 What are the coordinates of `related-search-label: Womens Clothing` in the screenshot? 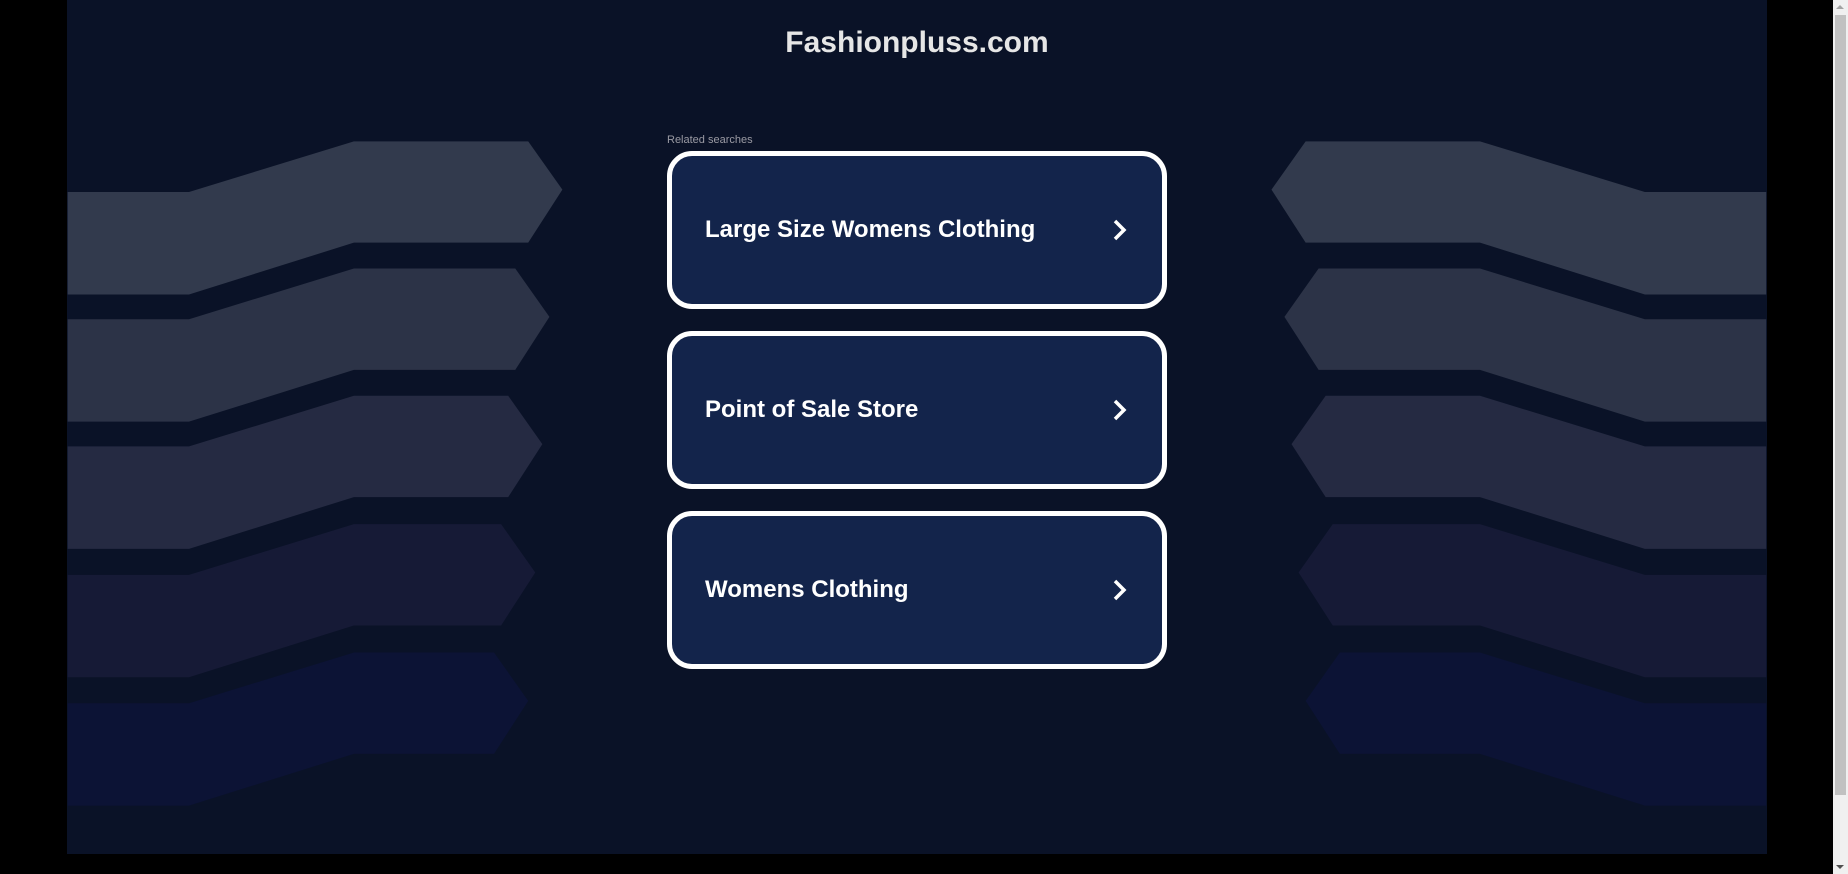 It's located at (807, 589).